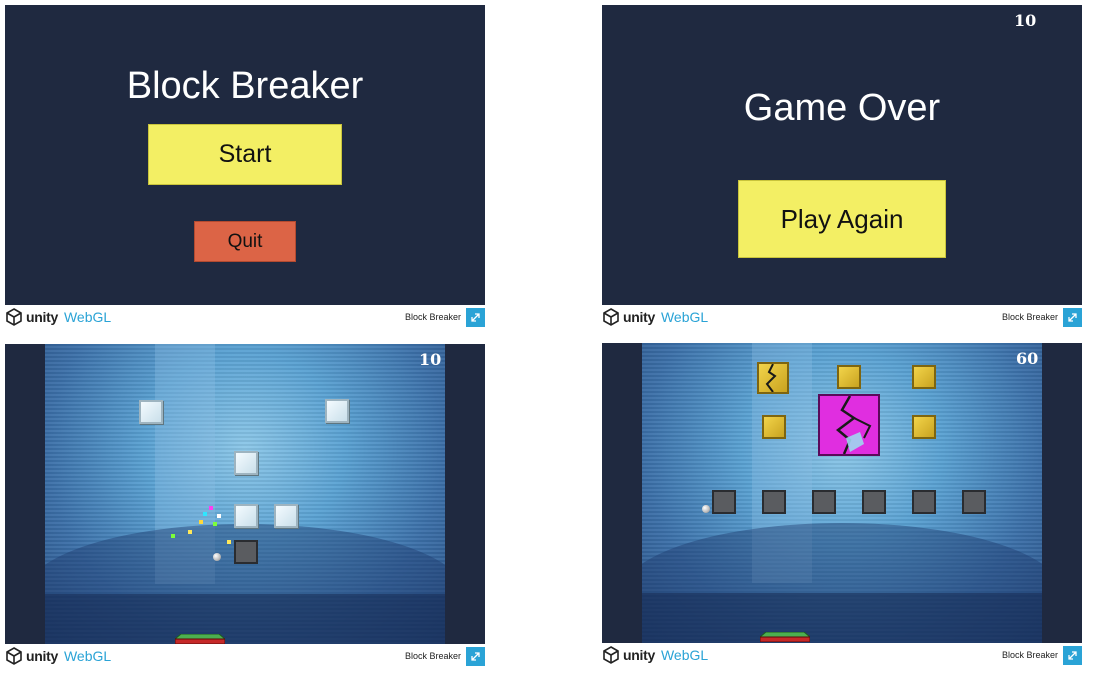 Image resolution: width=1099 pixels, height=673 pixels. What do you see at coordinates (1027, 358) in the screenshot?
I see `score-display: 60` at bounding box center [1027, 358].